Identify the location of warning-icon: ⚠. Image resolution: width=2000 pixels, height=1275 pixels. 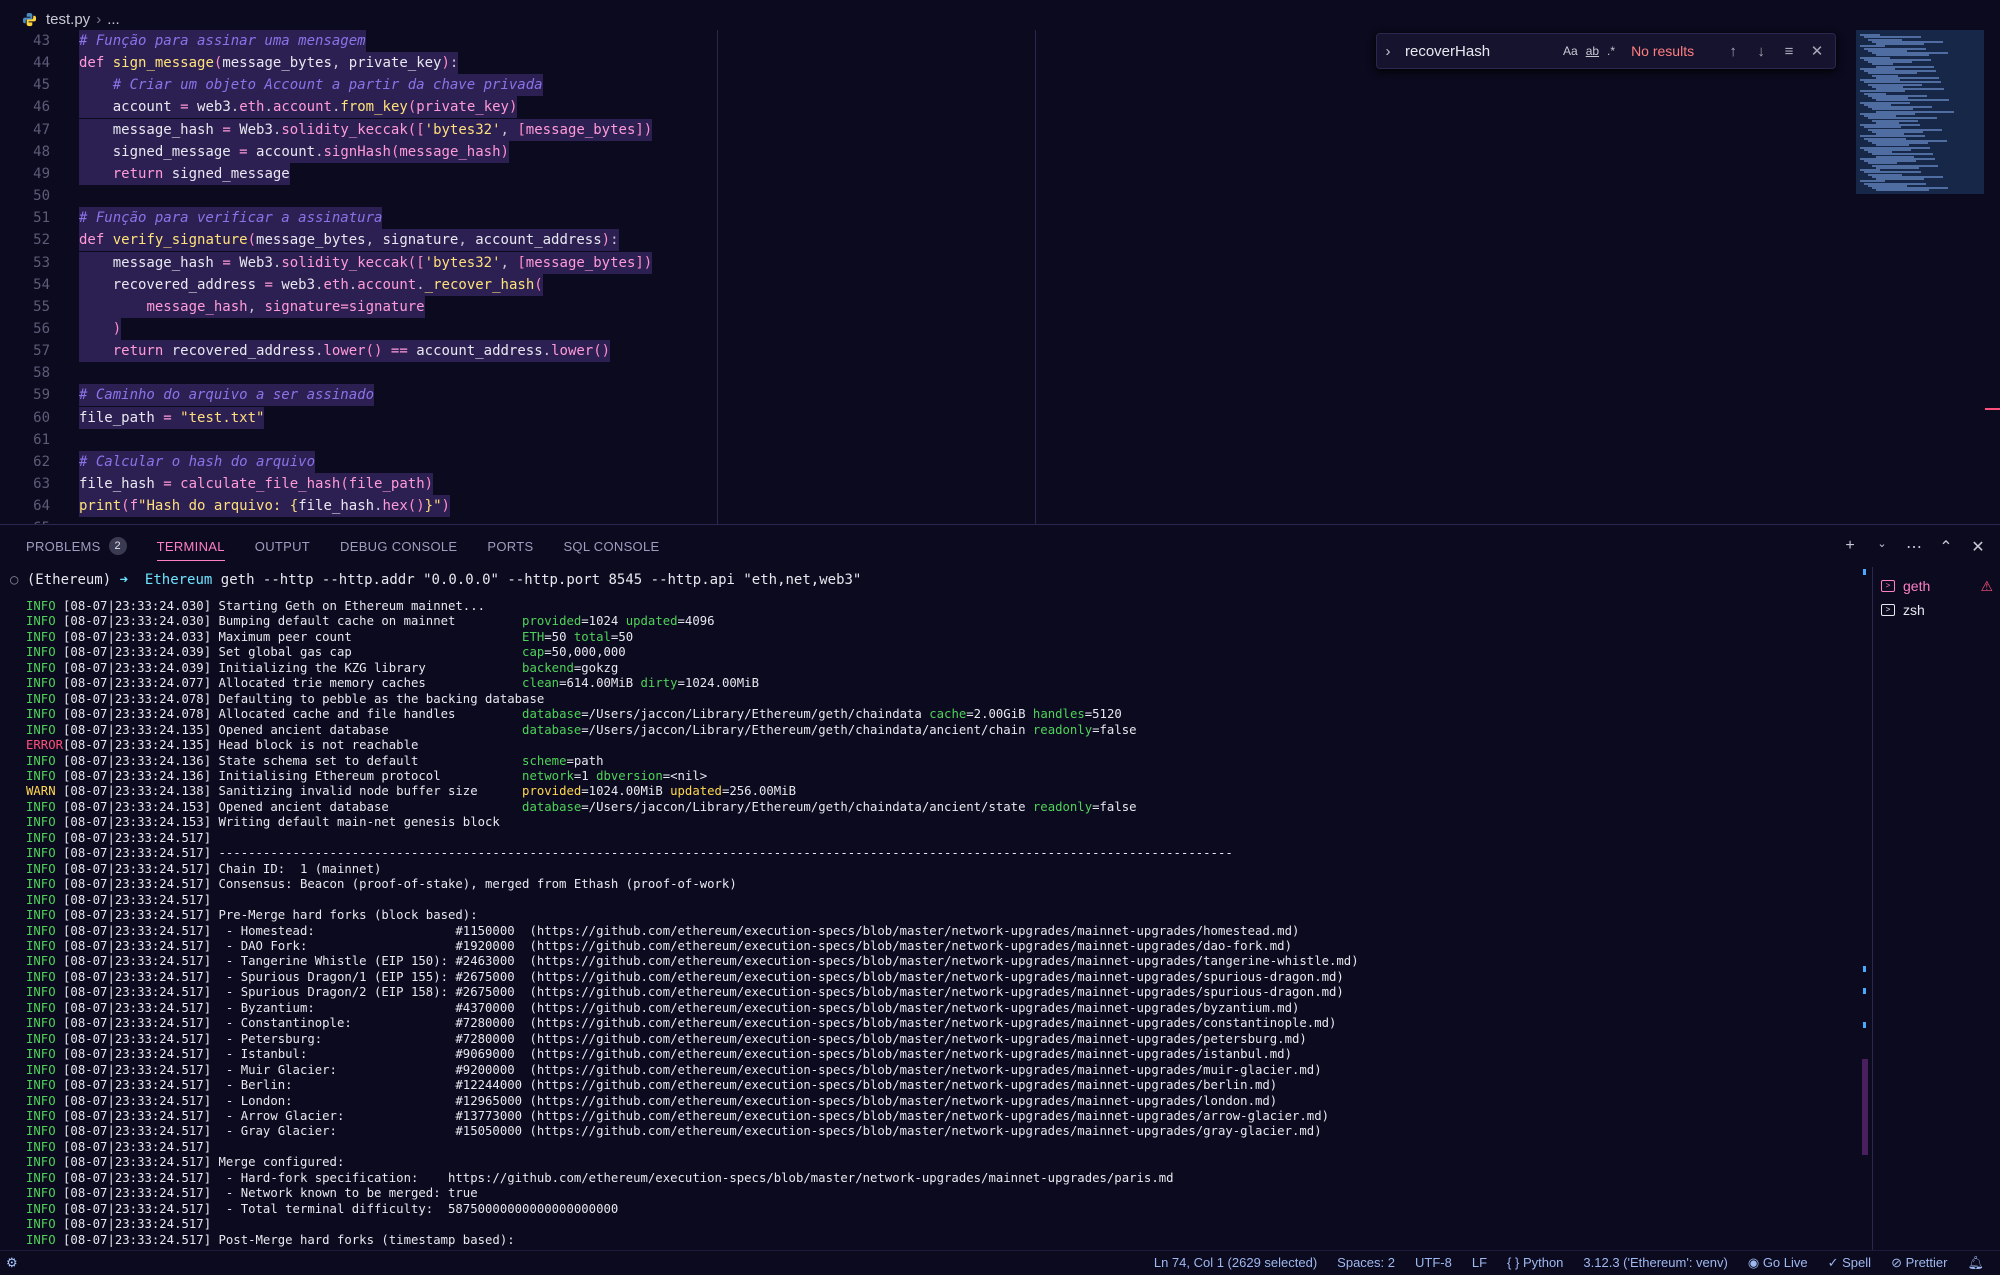
(1986, 585).